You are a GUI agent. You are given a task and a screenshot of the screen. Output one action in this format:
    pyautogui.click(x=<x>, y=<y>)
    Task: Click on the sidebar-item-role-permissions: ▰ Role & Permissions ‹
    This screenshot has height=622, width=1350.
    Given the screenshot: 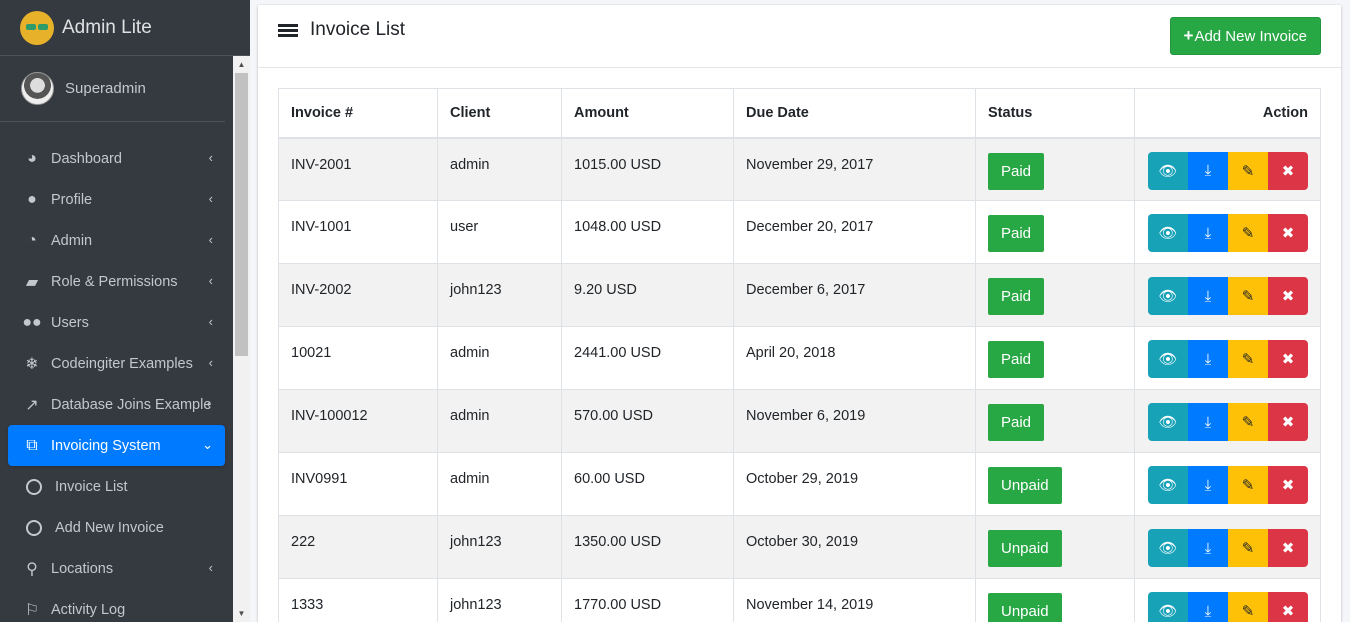 What is the action you would take?
    pyautogui.click(x=116, y=281)
    